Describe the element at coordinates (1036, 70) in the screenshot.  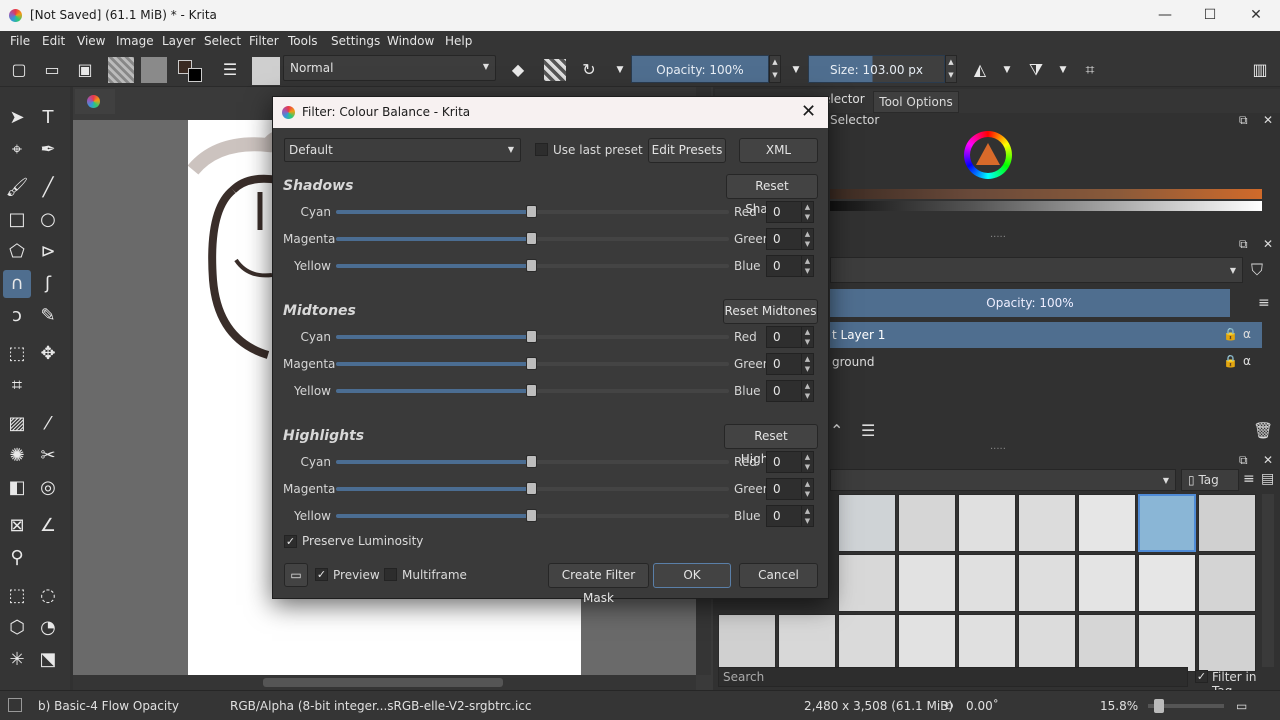
I see `mirror-vertical-icon: ⧩` at that location.